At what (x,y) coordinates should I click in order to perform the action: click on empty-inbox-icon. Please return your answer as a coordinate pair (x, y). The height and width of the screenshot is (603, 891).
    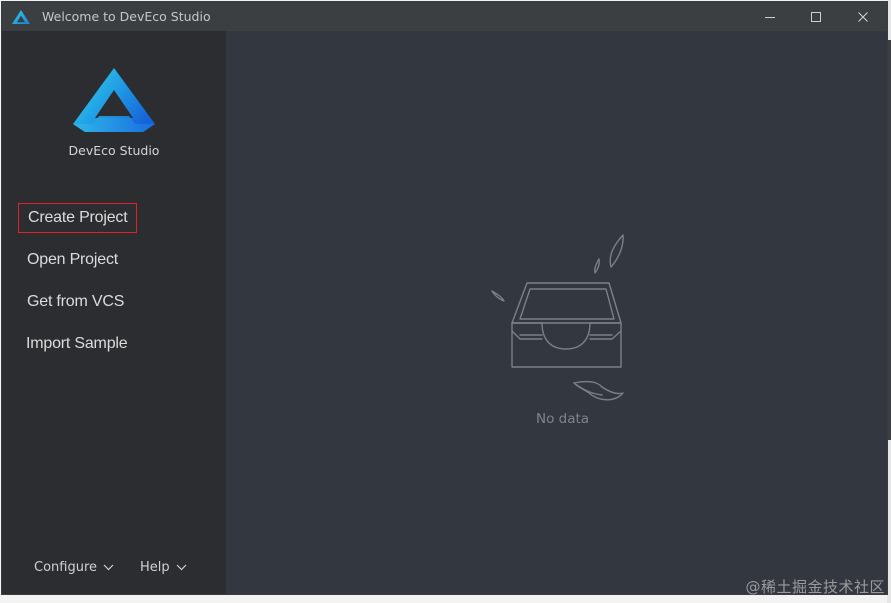
    Looking at the image, I should click on (557, 317).